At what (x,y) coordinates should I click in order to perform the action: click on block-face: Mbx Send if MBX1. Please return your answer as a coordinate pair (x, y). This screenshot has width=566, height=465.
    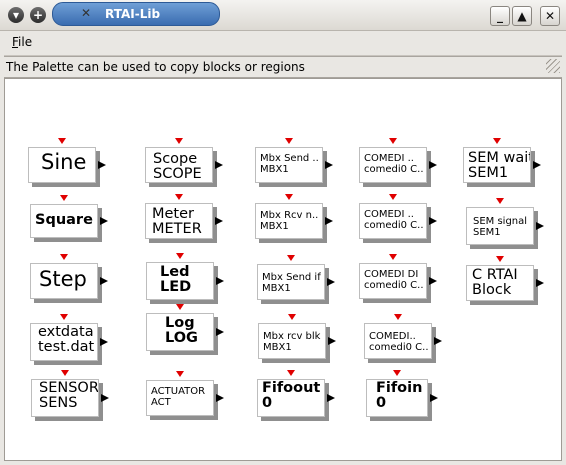
    Looking at the image, I should click on (291, 282).